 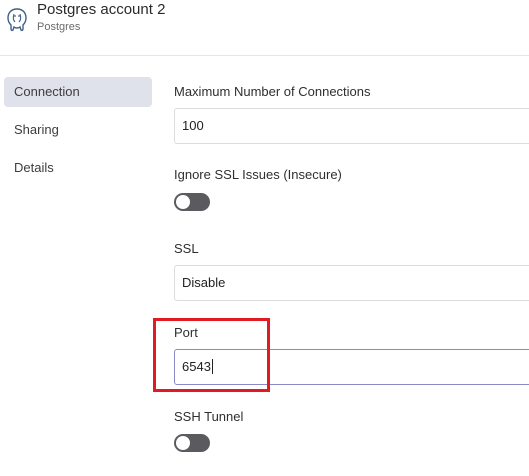 I want to click on ssh-tunnel-label: SSH Tunnel, so click(x=209, y=416).